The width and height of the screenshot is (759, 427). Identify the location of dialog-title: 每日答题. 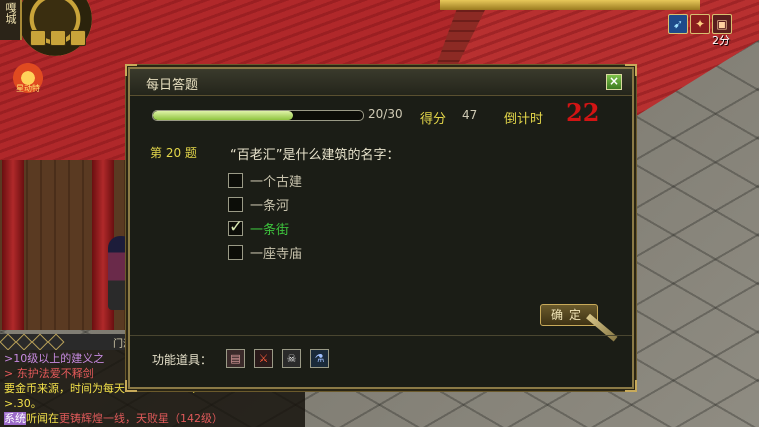
(172, 85).